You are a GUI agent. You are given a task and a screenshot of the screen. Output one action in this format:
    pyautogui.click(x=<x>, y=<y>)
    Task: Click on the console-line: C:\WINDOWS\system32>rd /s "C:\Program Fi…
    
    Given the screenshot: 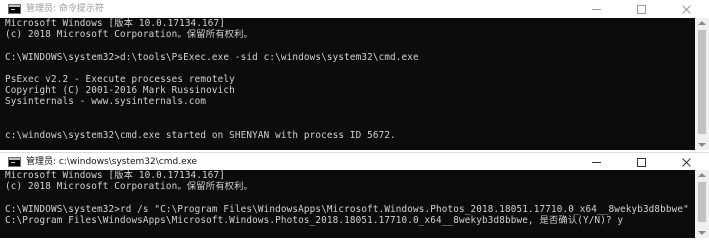 What is the action you would take?
    pyautogui.click(x=347, y=209)
    